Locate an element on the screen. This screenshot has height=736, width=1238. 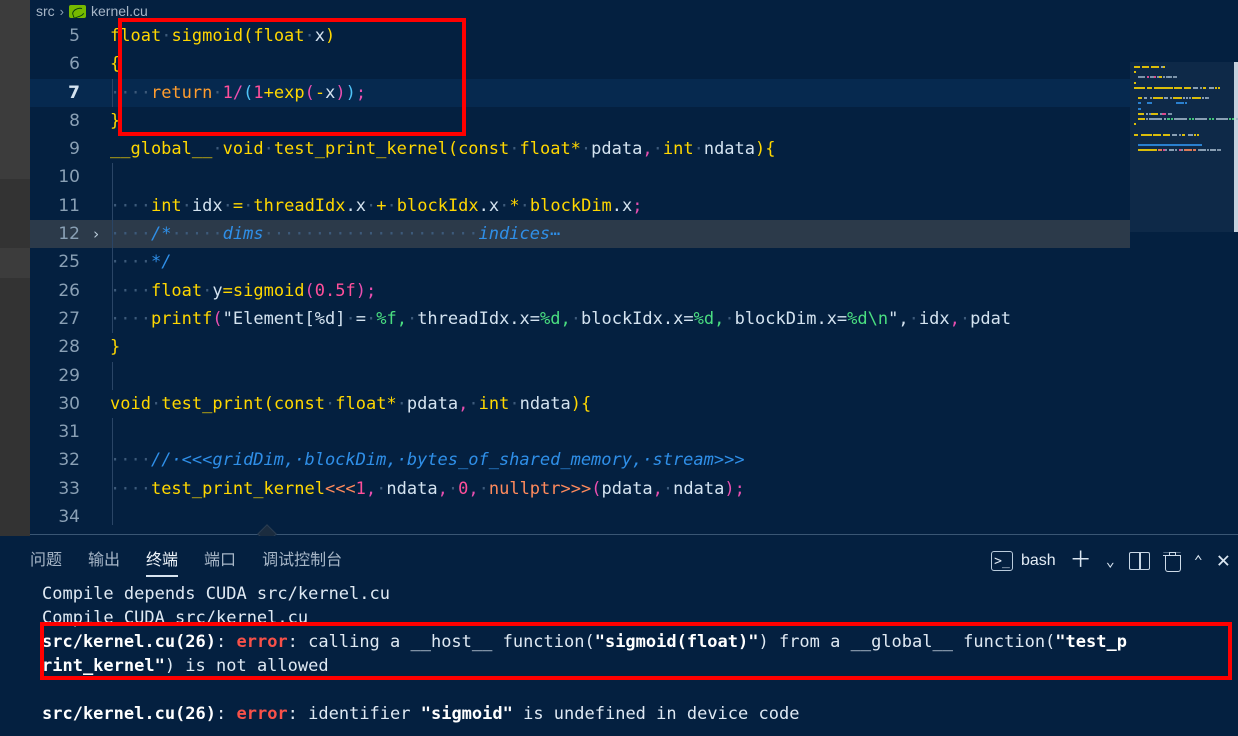
terminal-profile-dropdown: ⌄ is located at coordinates (1110, 561).